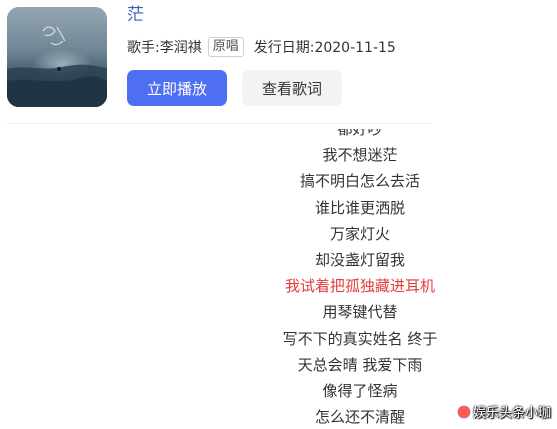 The width and height of the screenshot is (557, 429). What do you see at coordinates (359, 181) in the screenshot?
I see `lyric-line: 搞不明白怎么去活` at bounding box center [359, 181].